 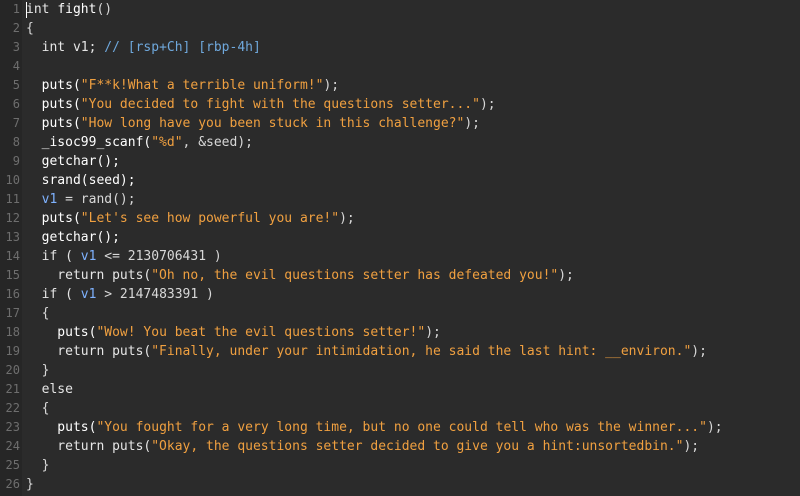 What do you see at coordinates (400, 161) in the screenshot?
I see `code-line: 9 getchar();` at bounding box center [400, 161].